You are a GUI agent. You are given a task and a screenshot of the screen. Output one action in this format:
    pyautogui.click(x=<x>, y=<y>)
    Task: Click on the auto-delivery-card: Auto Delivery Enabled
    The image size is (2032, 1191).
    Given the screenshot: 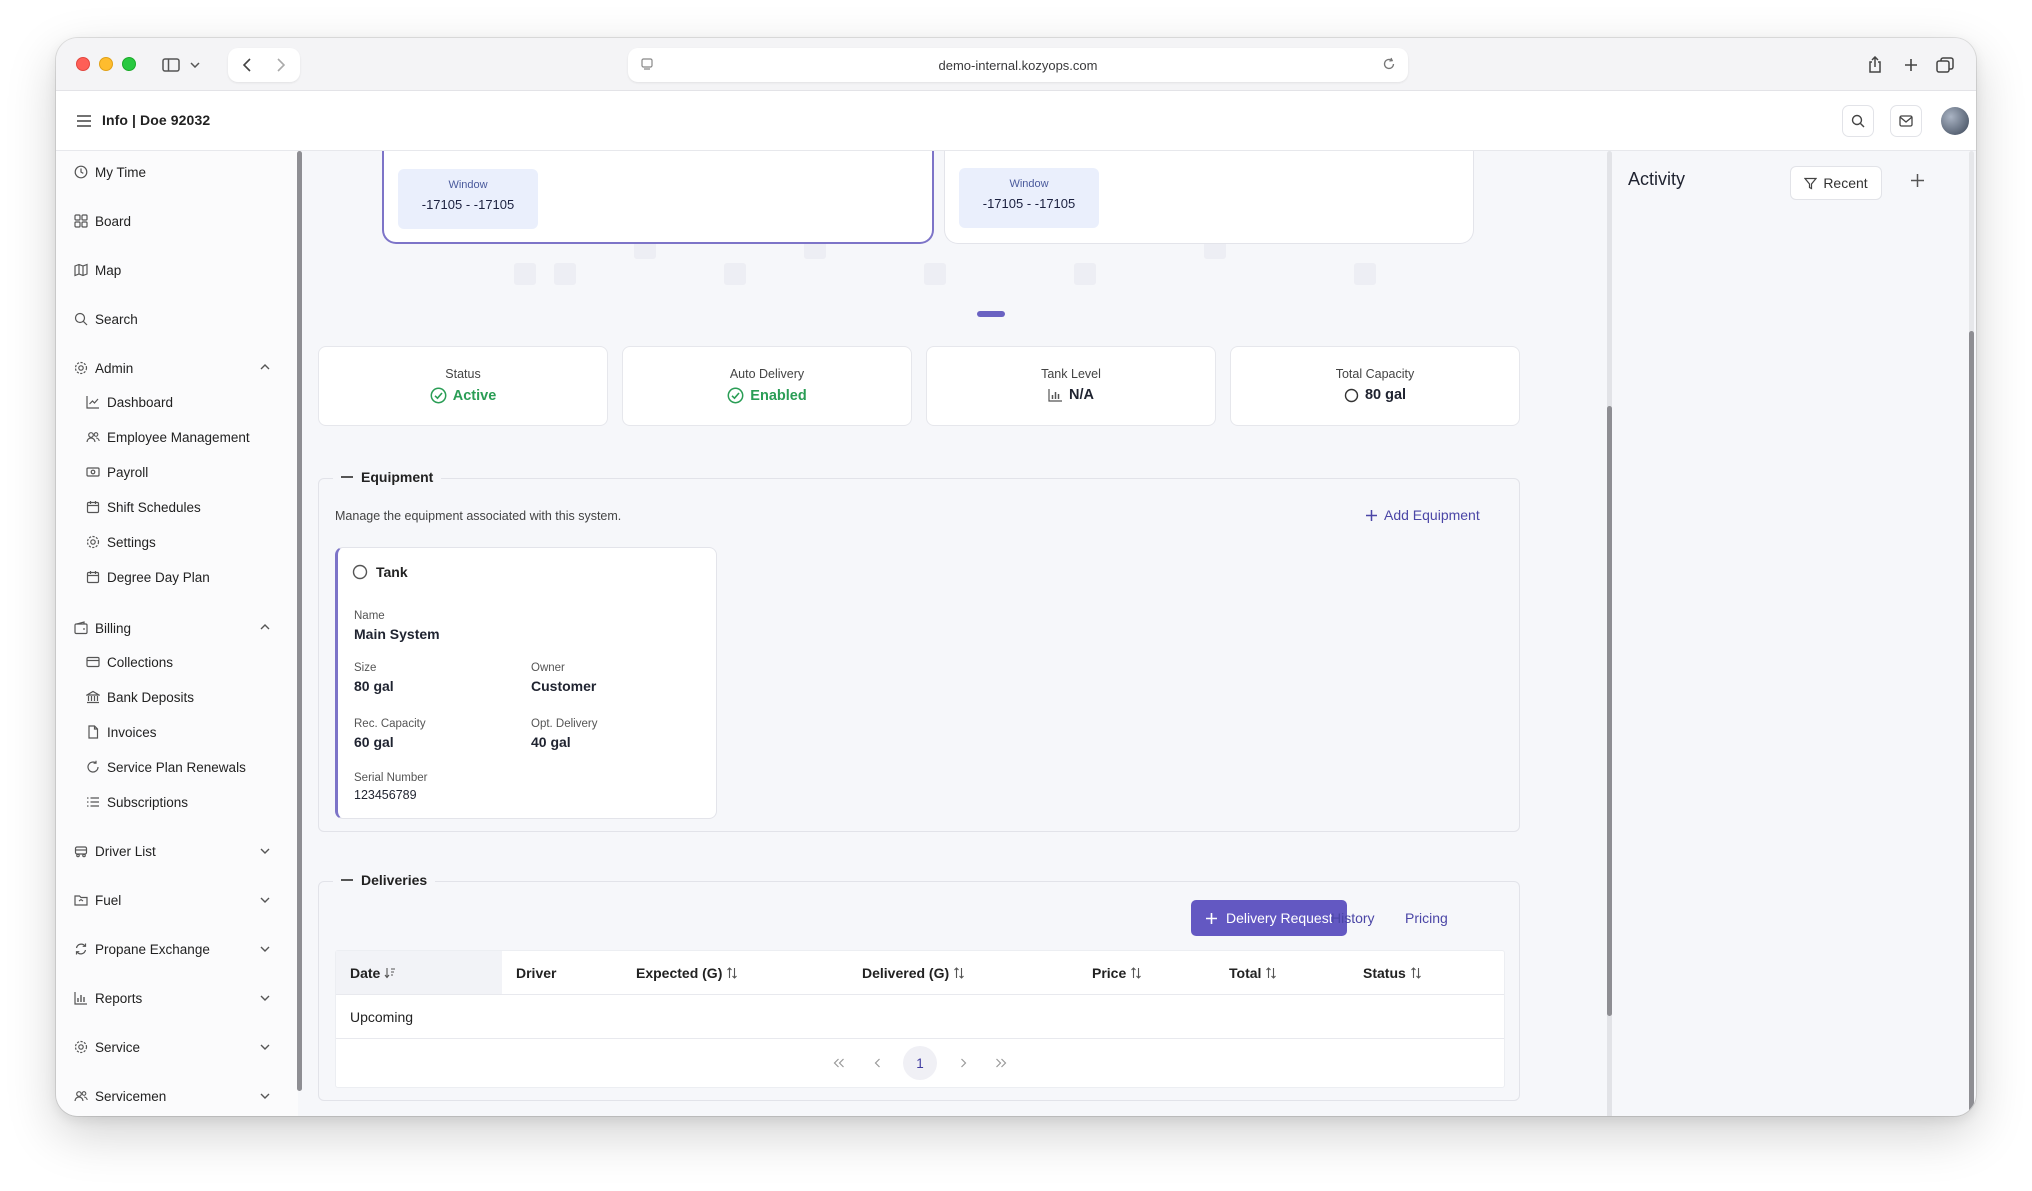 What is the action you would take?
    pyautogui.click(x=767, y=386)
    